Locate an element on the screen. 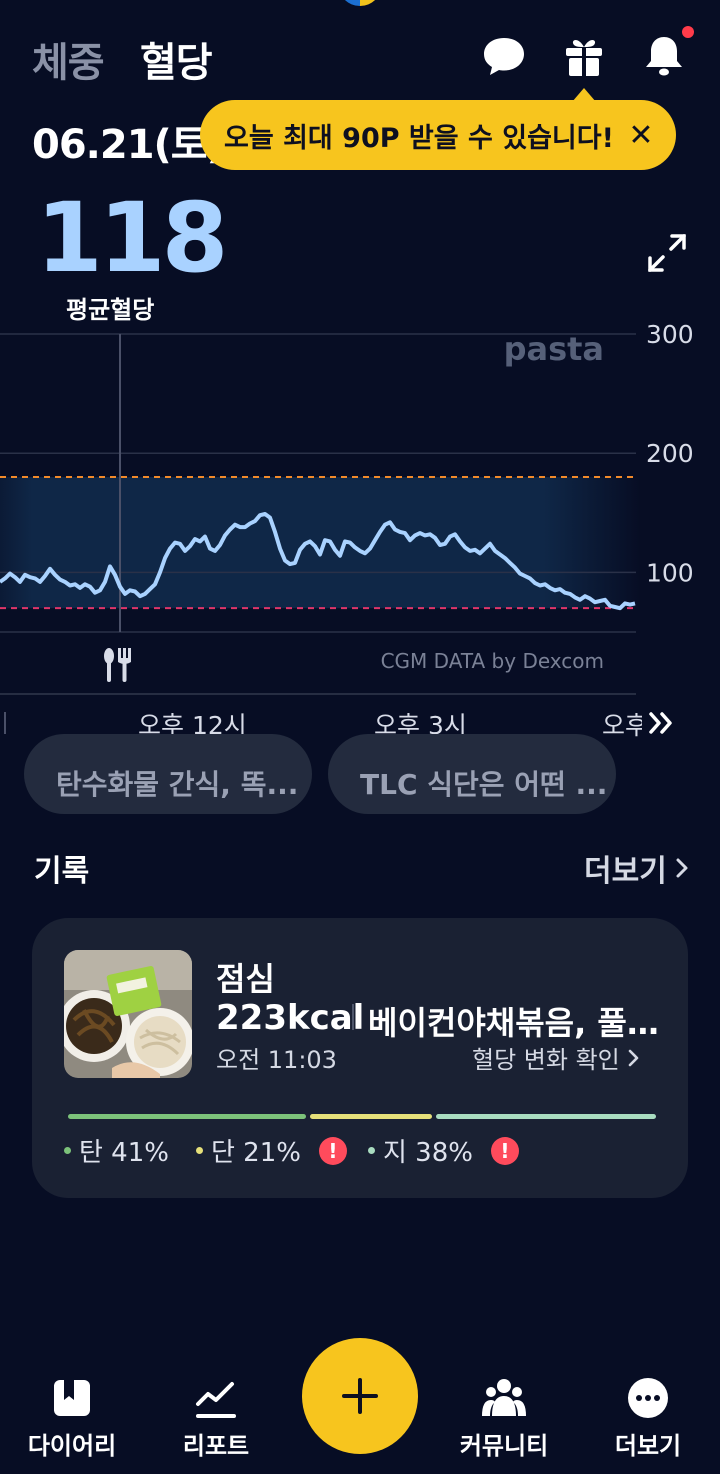  glucose-change-link: 혈당 변화 확인 is located at coordinates (556, 1057).